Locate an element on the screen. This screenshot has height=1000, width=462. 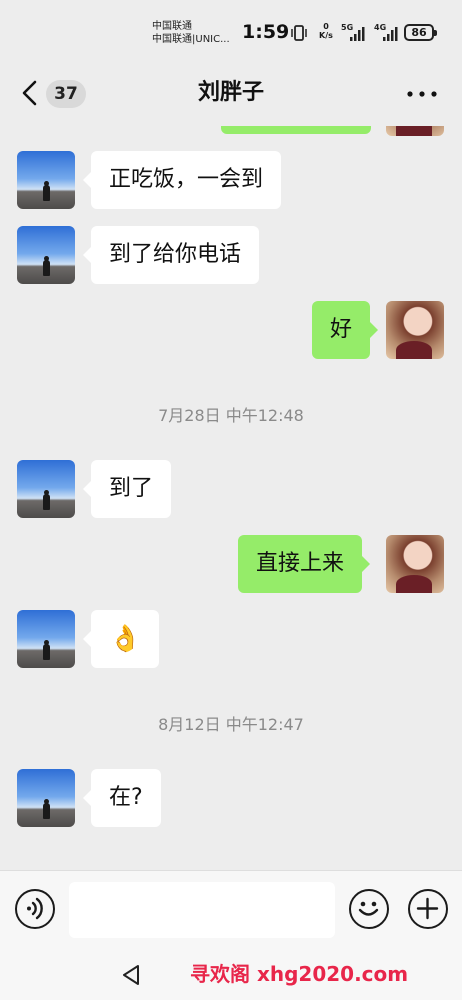
message-bubble-out: 好 is located at coordinates (345, 330).